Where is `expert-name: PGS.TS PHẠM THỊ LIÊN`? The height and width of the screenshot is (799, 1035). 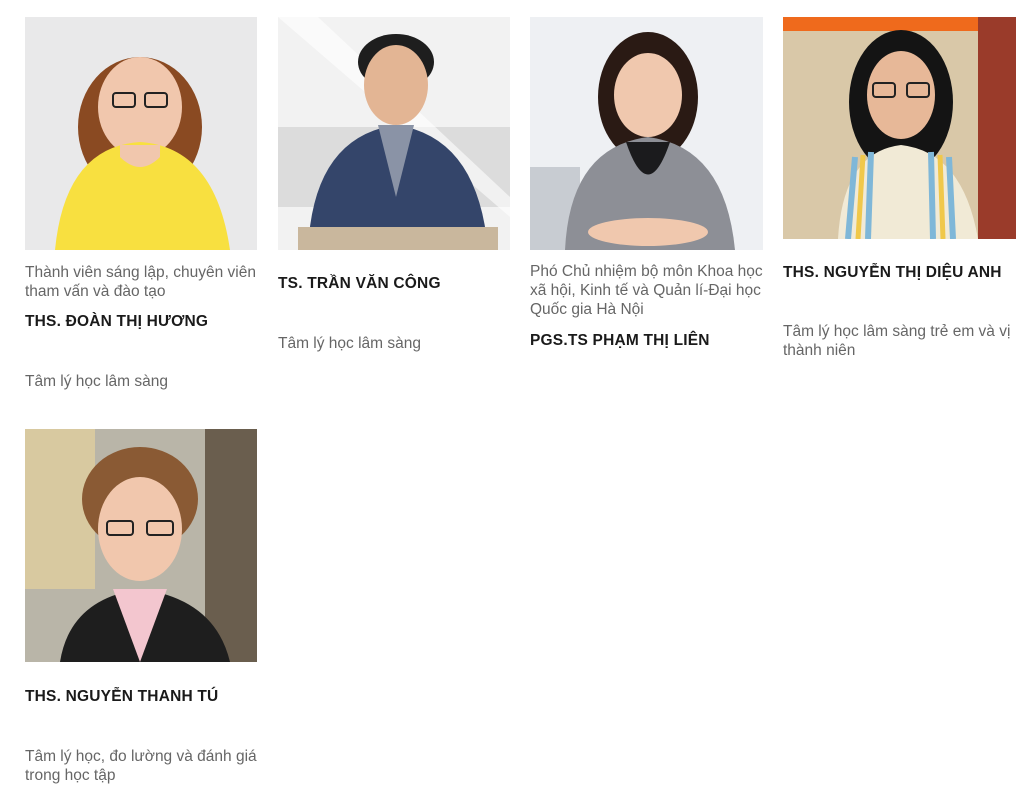
expert-name: PGS.TS PHẠM THỊ LIÊN is located at coordinates (620, 340).